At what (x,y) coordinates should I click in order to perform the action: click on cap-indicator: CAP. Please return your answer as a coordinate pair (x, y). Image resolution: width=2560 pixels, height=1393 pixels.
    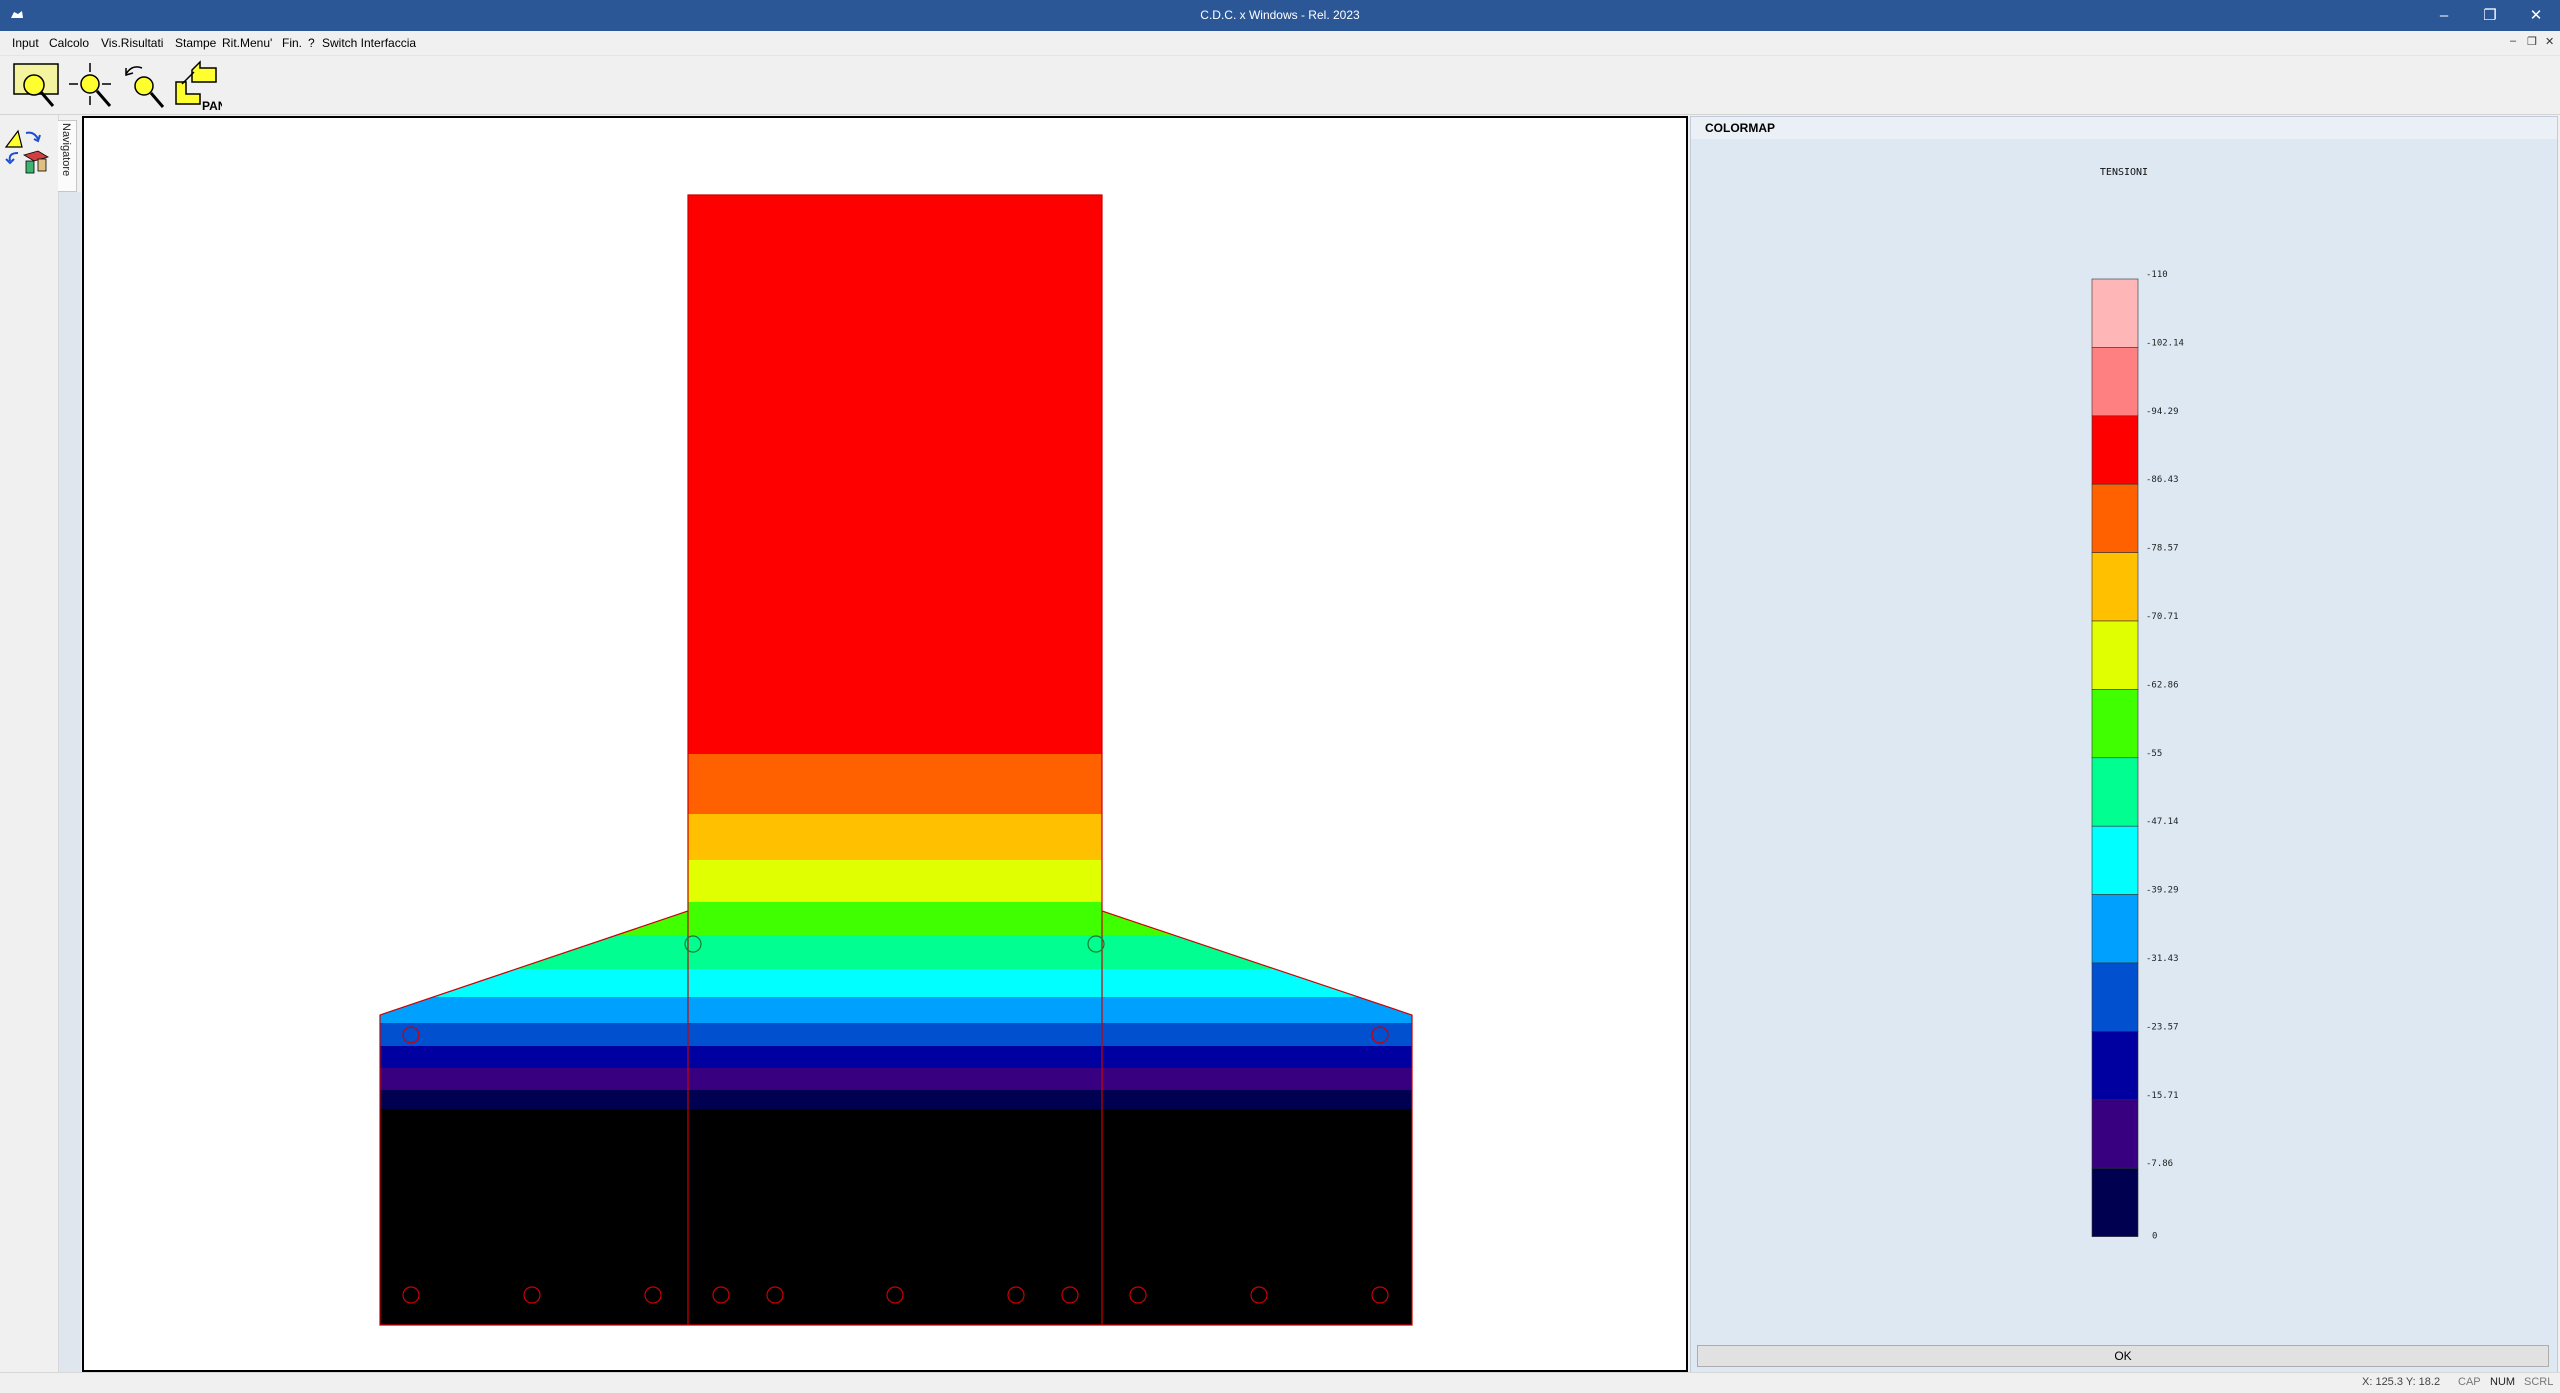
    Looking at the image, I should click on (2469, 1382).